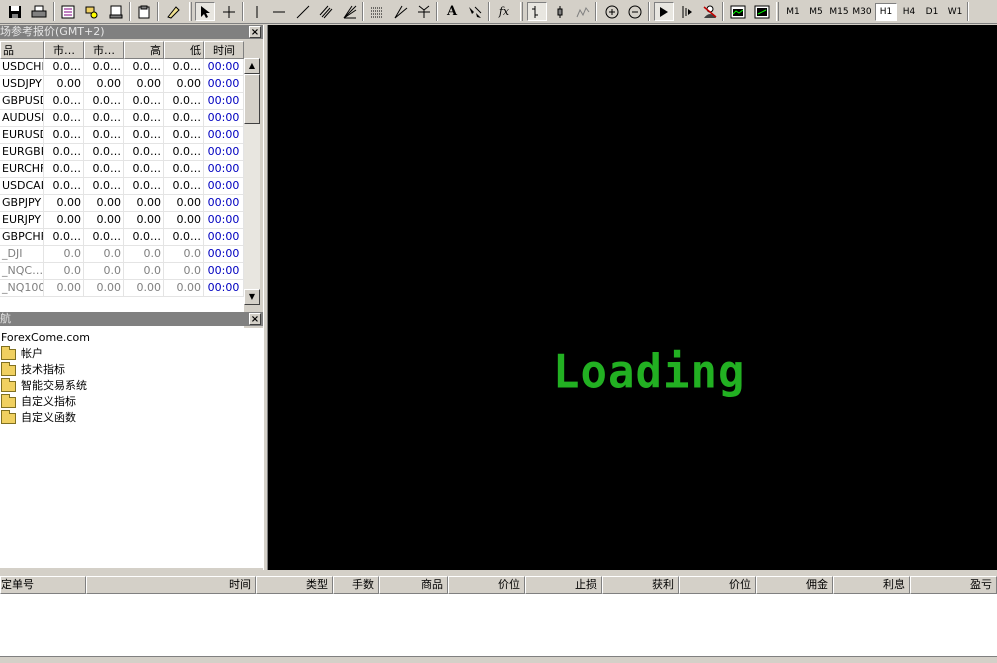 This screenshot has width=997, height=663. What do you see at coordinates (537, 11) in the screenshot?
I see `bar-chart-icon` at bounding box center [537, 11].